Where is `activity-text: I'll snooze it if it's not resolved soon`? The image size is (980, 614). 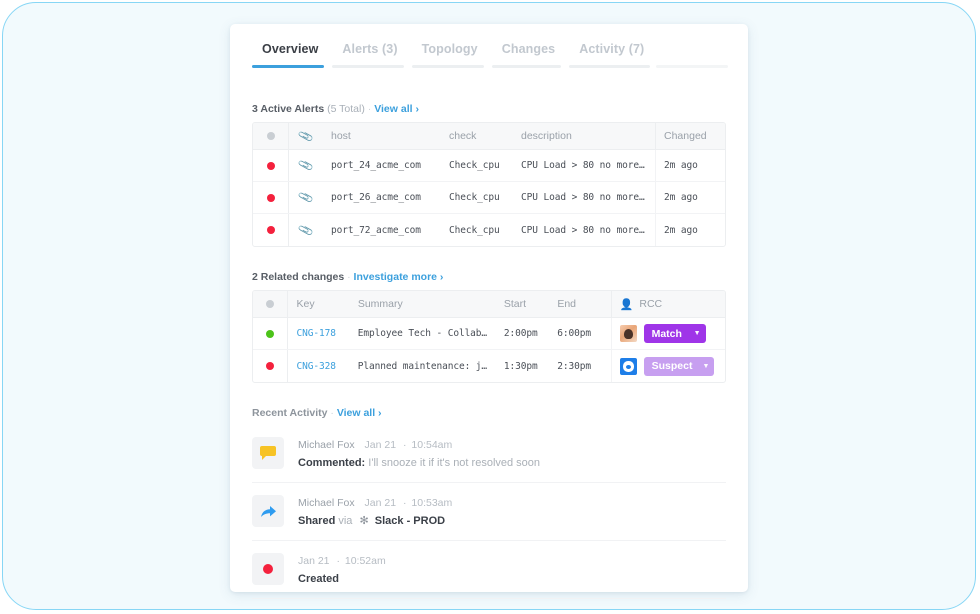 activity-text: I'll snooze it if it's not resolved soon is located at coordinates (454, 463).